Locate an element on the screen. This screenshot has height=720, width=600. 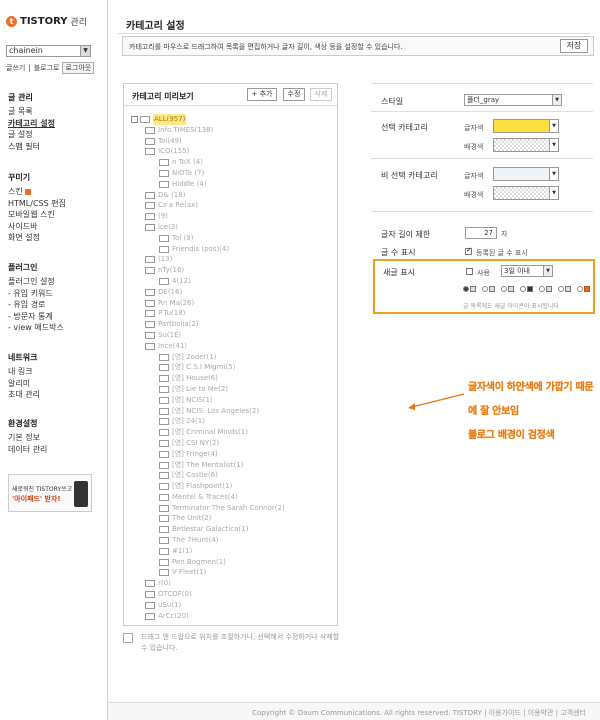
add-category-button: + 추가 is located at coordinates (262, 94).